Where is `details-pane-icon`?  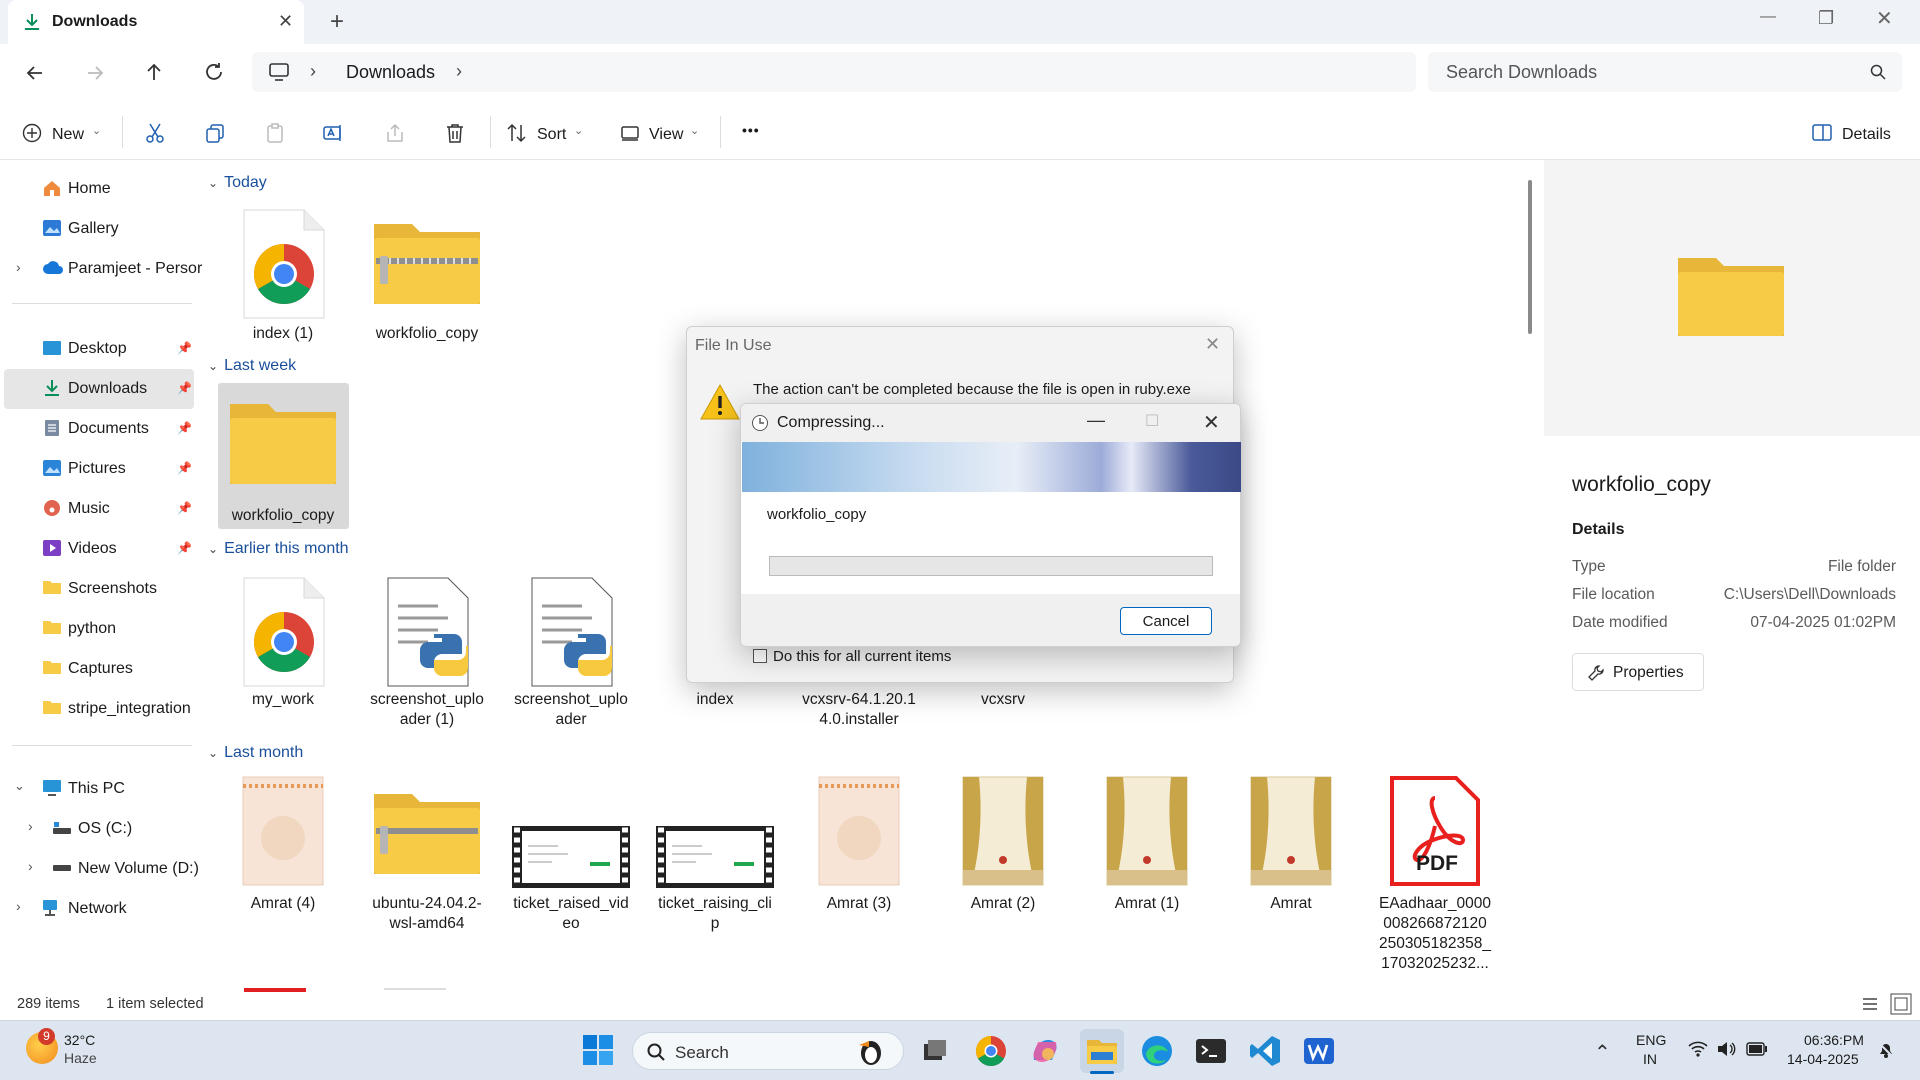
details-pane-icon is located at coordinates (1822, 133).